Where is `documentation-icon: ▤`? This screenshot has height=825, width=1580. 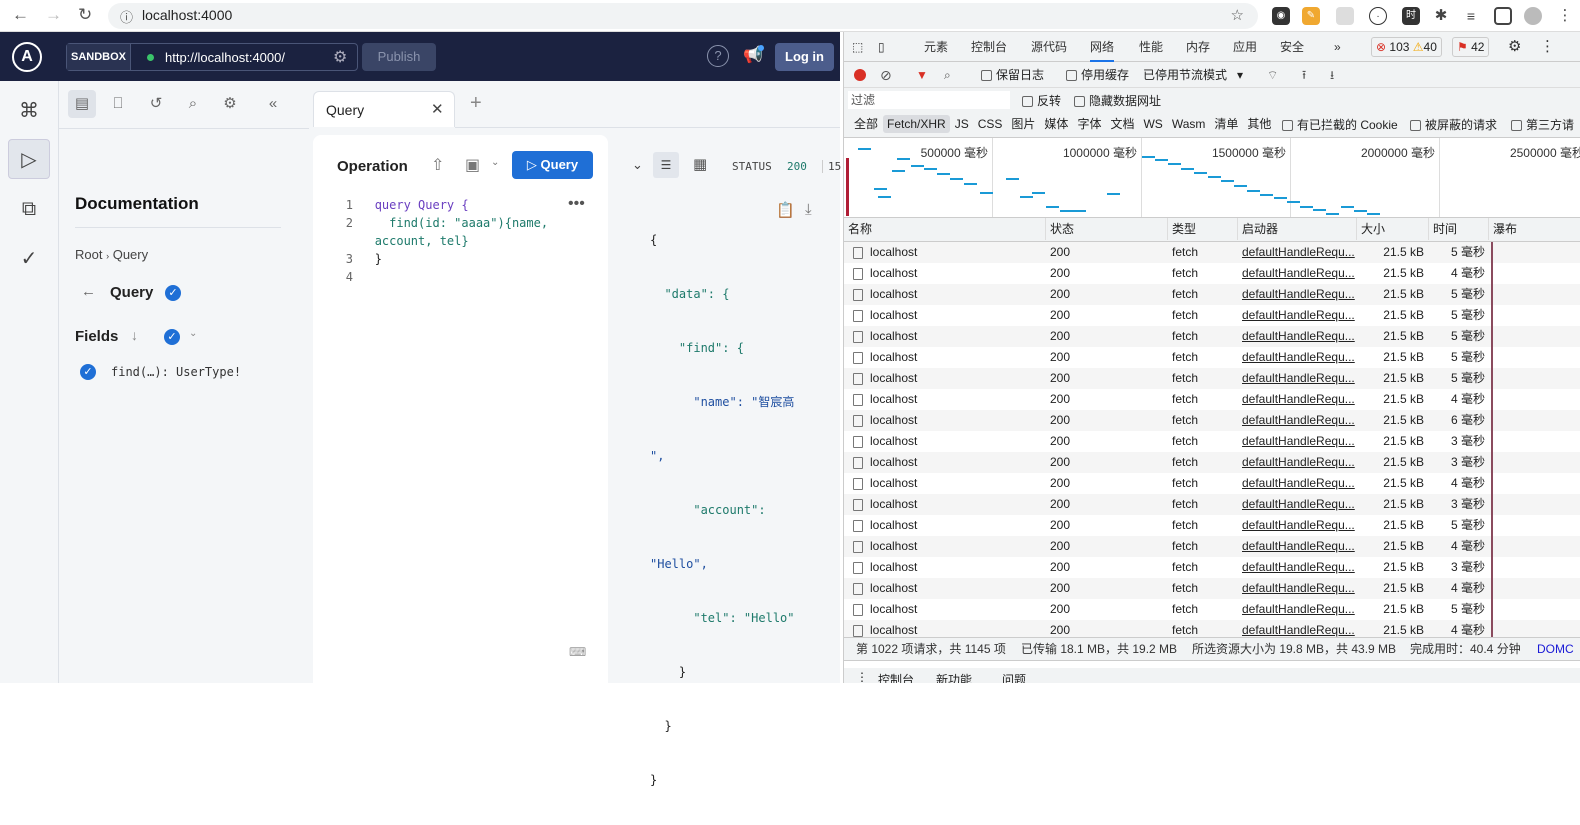 documentation-icon: ▤ is located at coordinates (82, 104).